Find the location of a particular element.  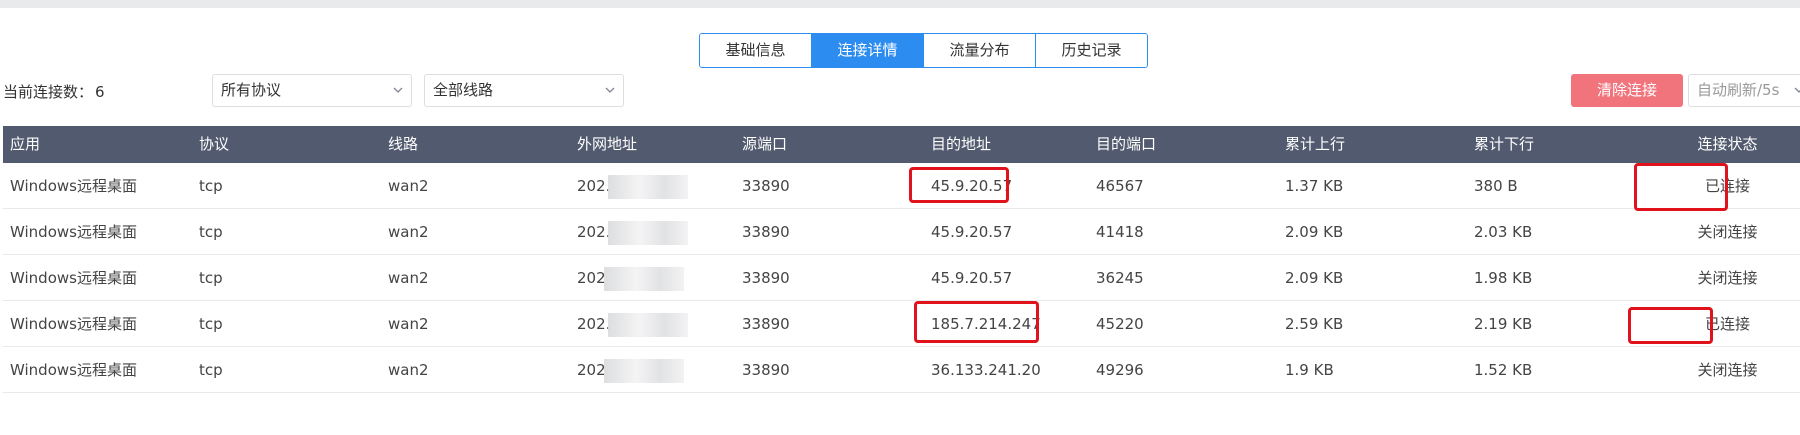

connection-count-label: 当前连接数： is located at coordinates (48, 92).